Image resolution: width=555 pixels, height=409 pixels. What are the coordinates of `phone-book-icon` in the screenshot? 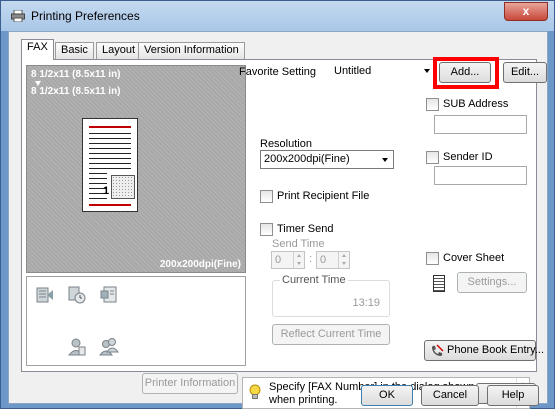 It's located at (438, 350).